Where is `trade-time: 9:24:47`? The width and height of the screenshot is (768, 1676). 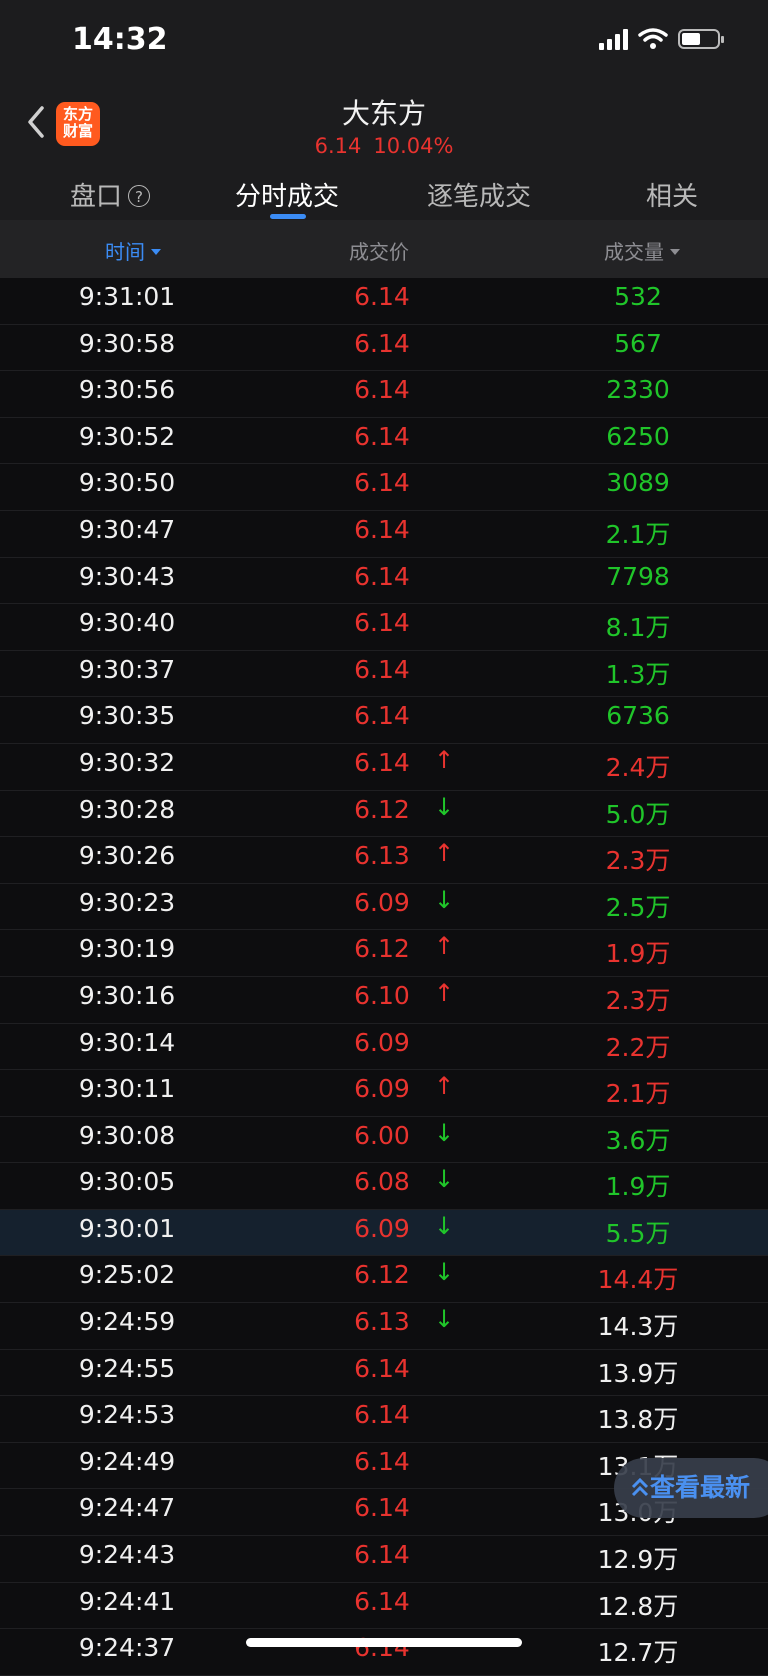
trade-time: 9:24:47 is located at coordinates (127, 1508).